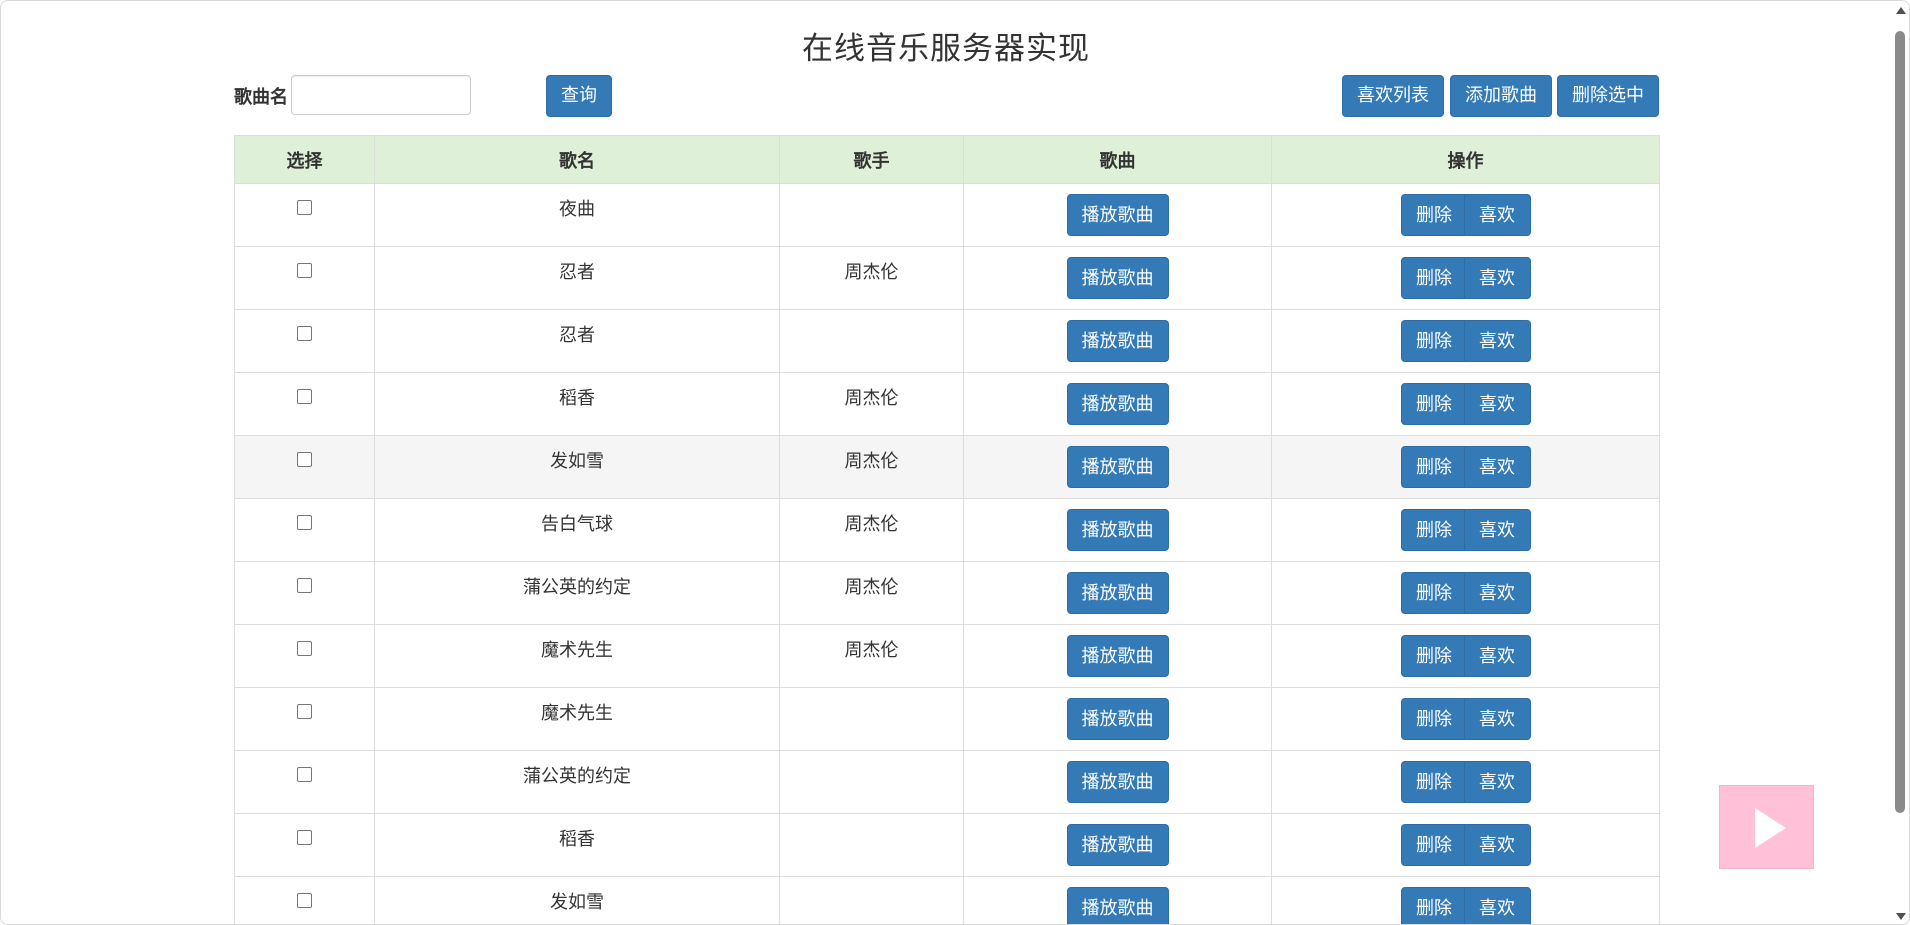 The height and width of the screenshot is (925, 1910). Describe the element at coordinates (1393, 96) in the screenshot. I see `favorite-list-button: 喜欢列表` at that location.